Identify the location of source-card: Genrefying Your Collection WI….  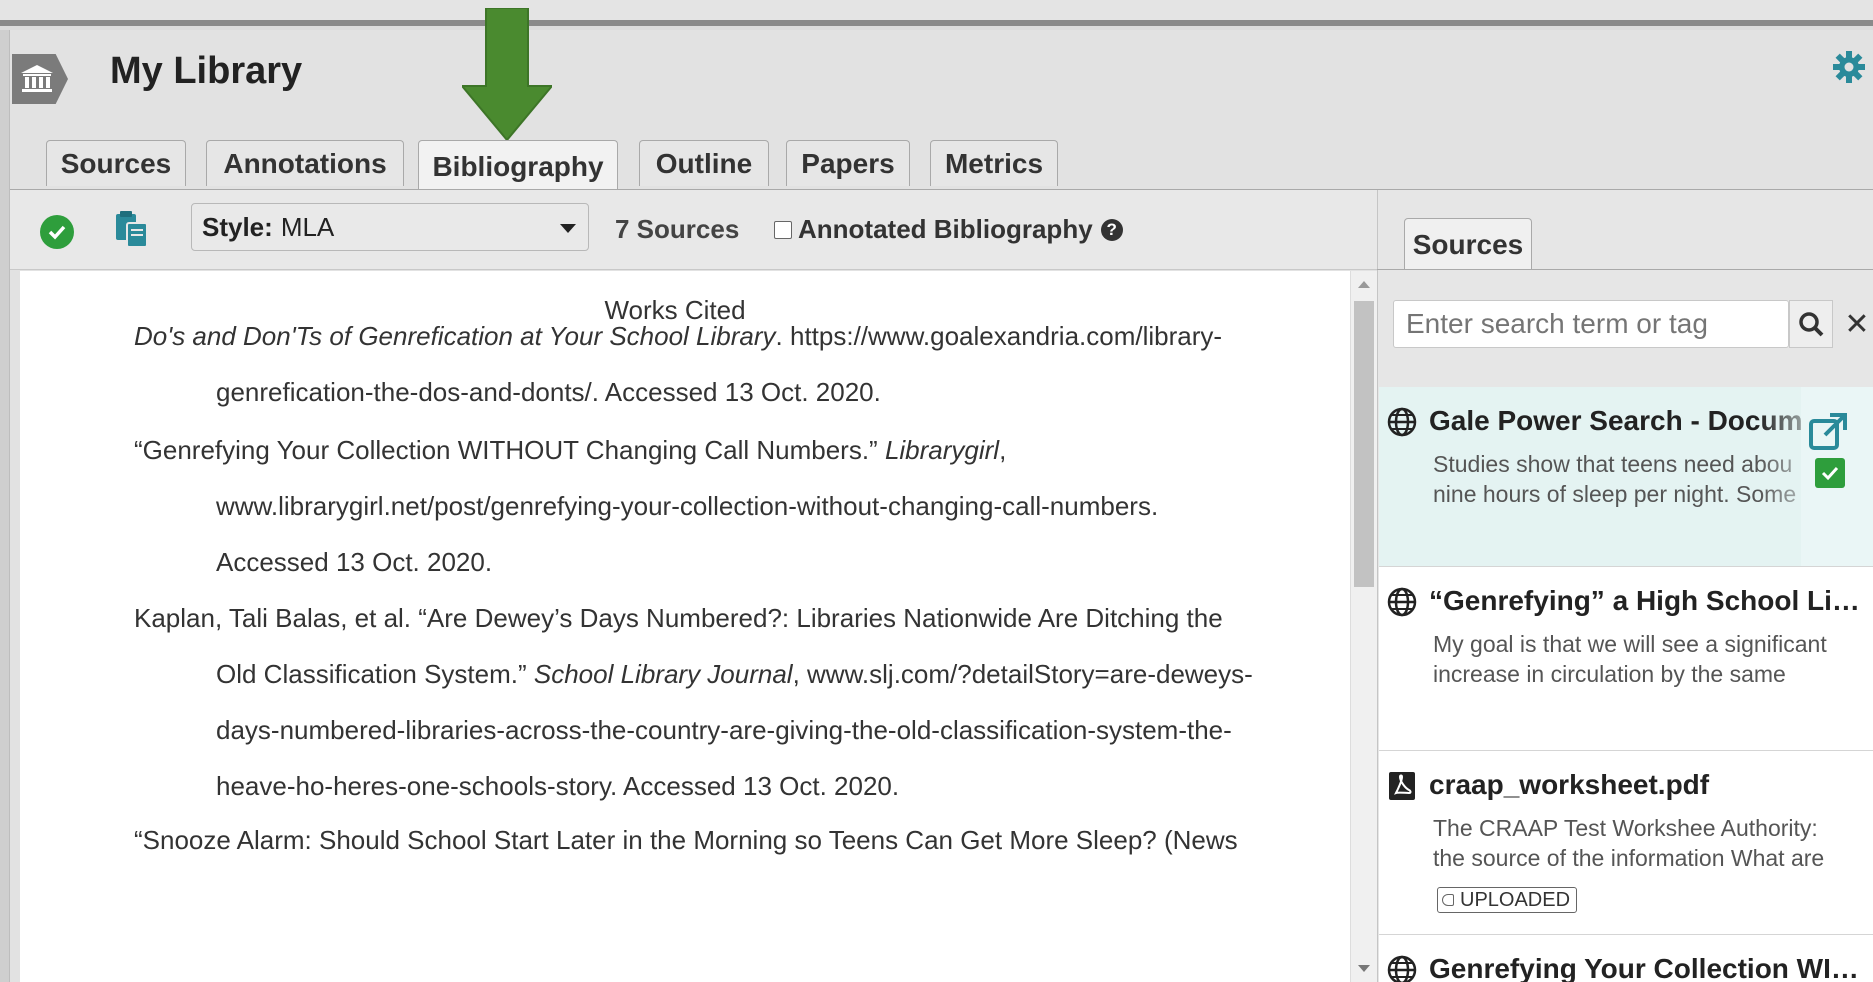
(1626, 958).